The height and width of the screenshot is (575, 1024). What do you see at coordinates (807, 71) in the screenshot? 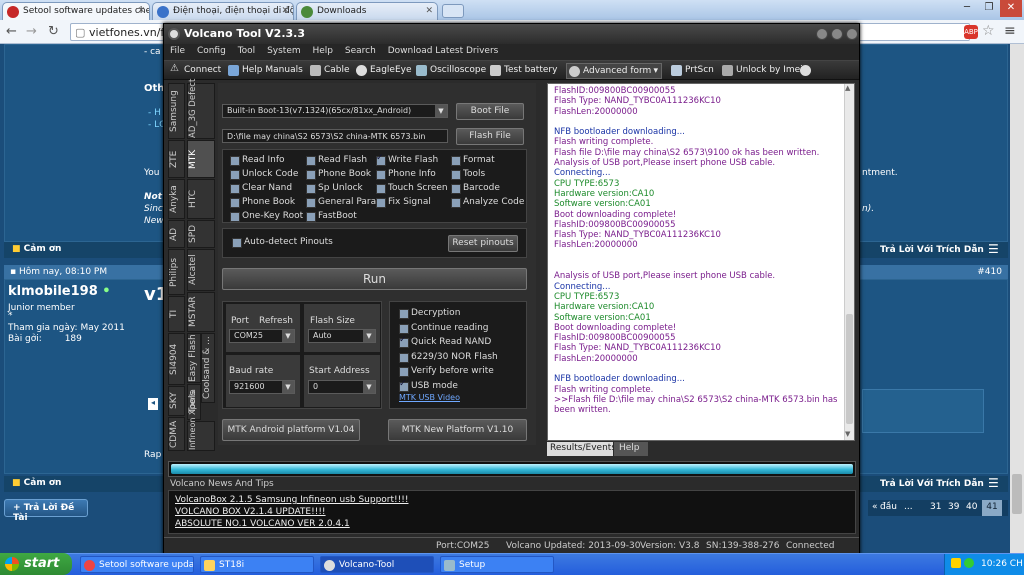
I see `settings-button` at bounding box center [807, 71].